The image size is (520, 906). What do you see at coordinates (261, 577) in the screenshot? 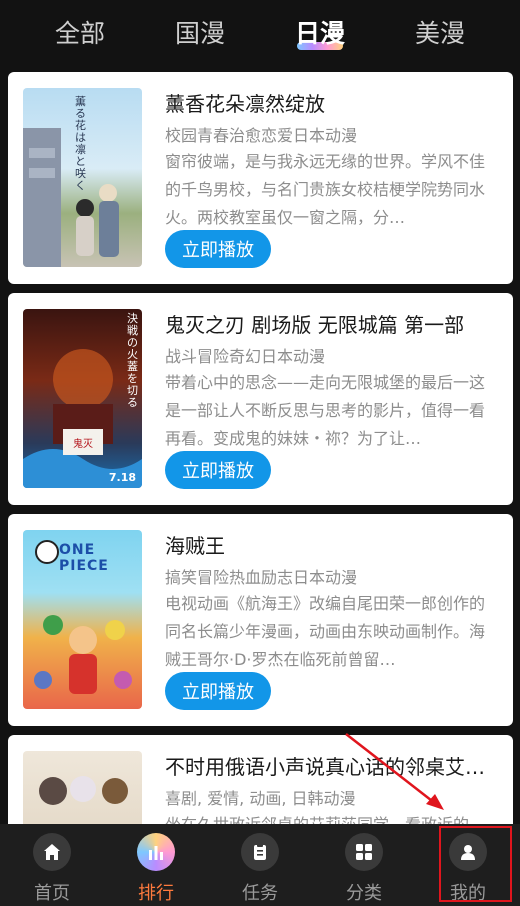
I see `anime-tags: 搞笑冒险热血励志日本动漫` at bounding box center [261, 577].